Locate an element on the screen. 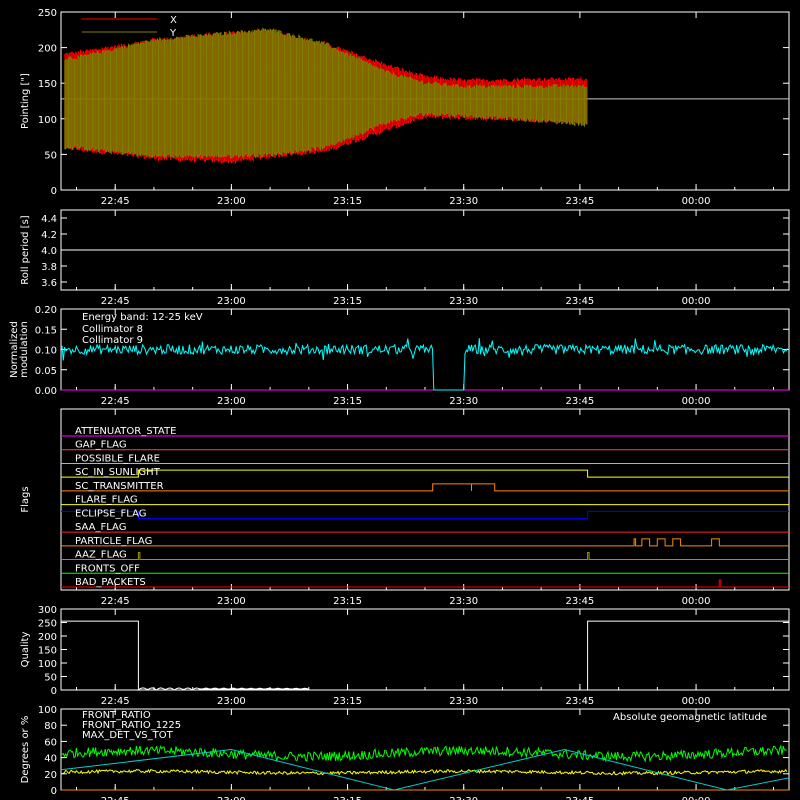  flag-label: FRONTS_OFF is located at coordinates (107, 568).